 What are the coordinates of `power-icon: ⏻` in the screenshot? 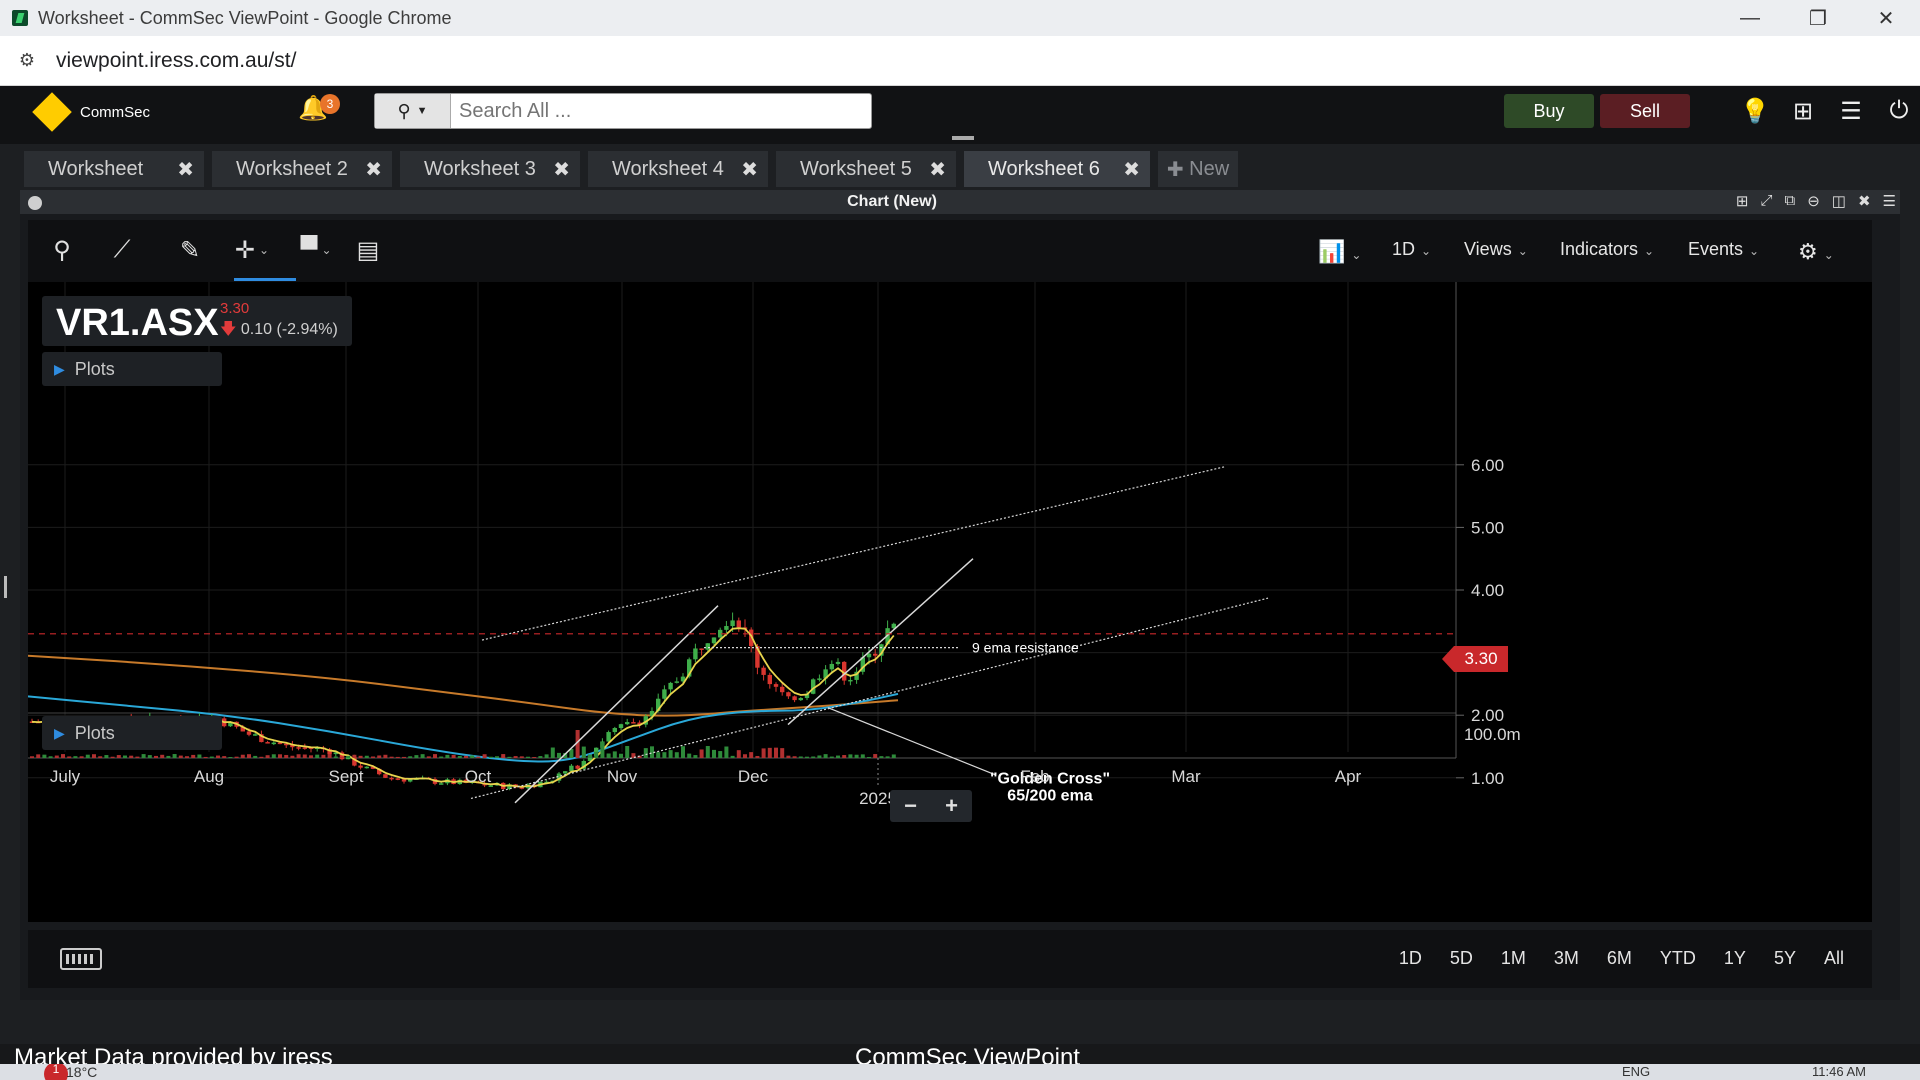 It's located at (1899, 111).